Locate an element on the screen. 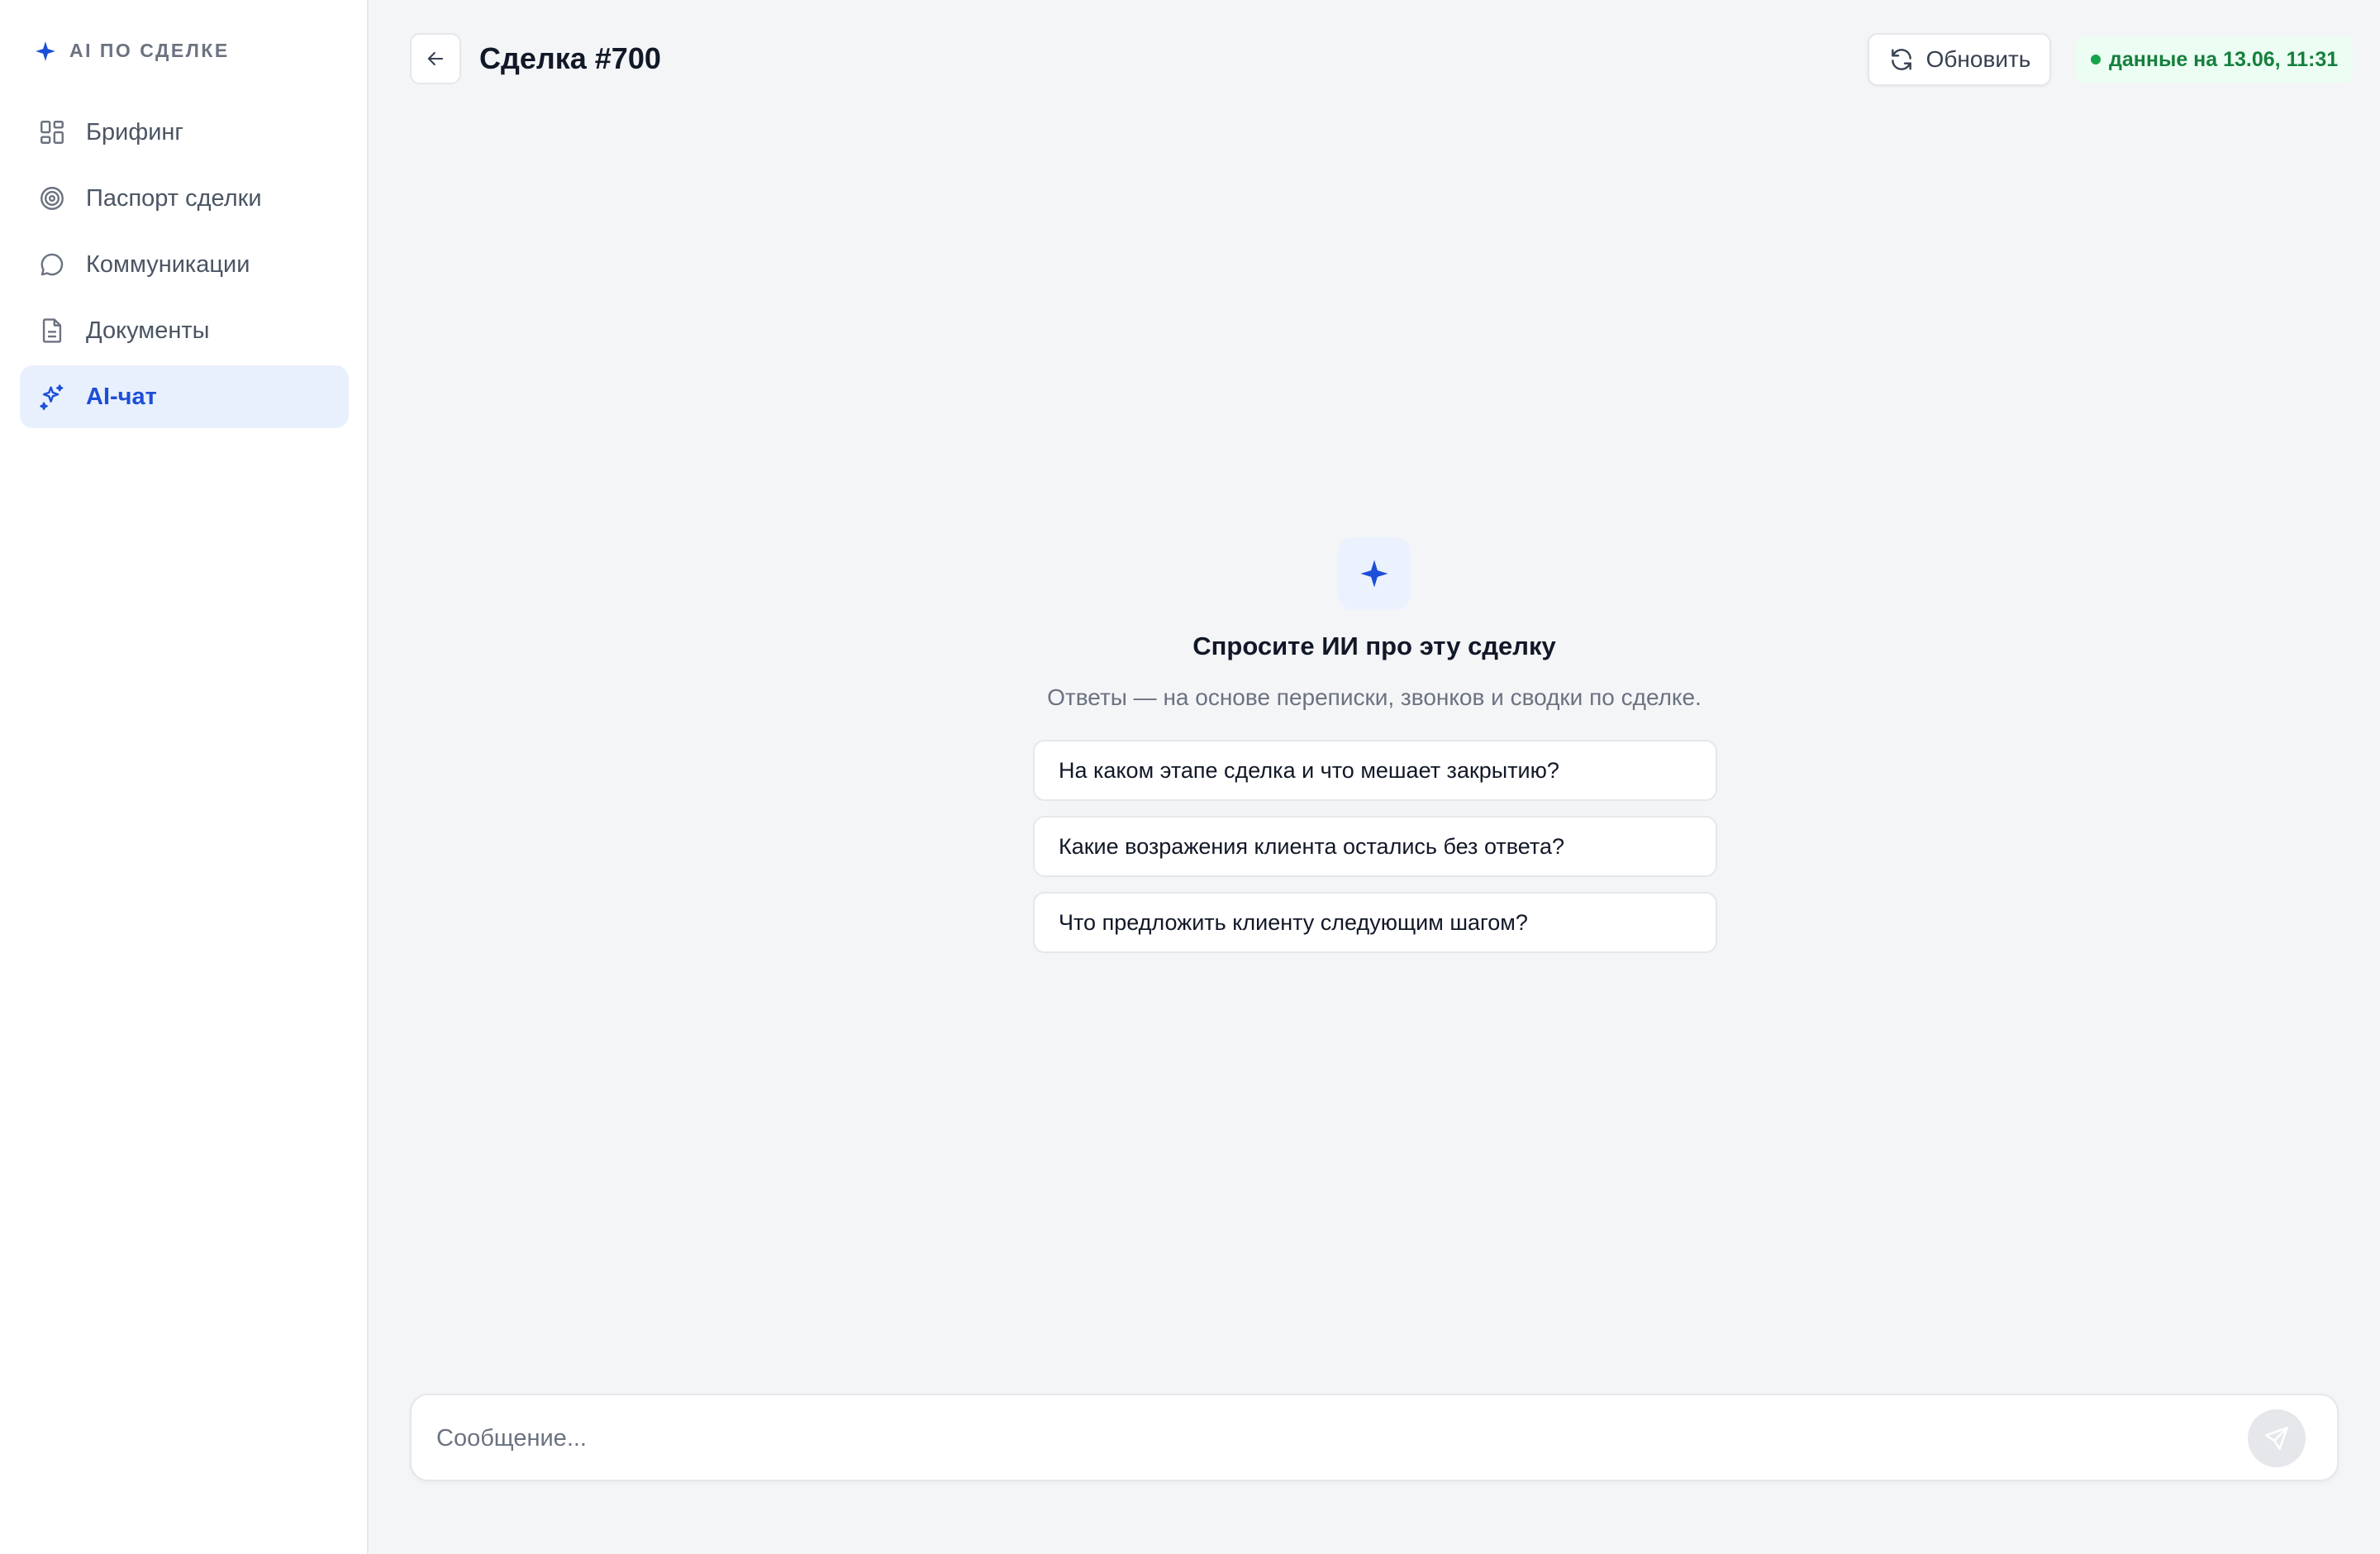 The width and height of the screenshot is (2380, 1554). suggestion-chip: Что предложить клиенту следующим шагом? is located at coordinates (1375, 922).